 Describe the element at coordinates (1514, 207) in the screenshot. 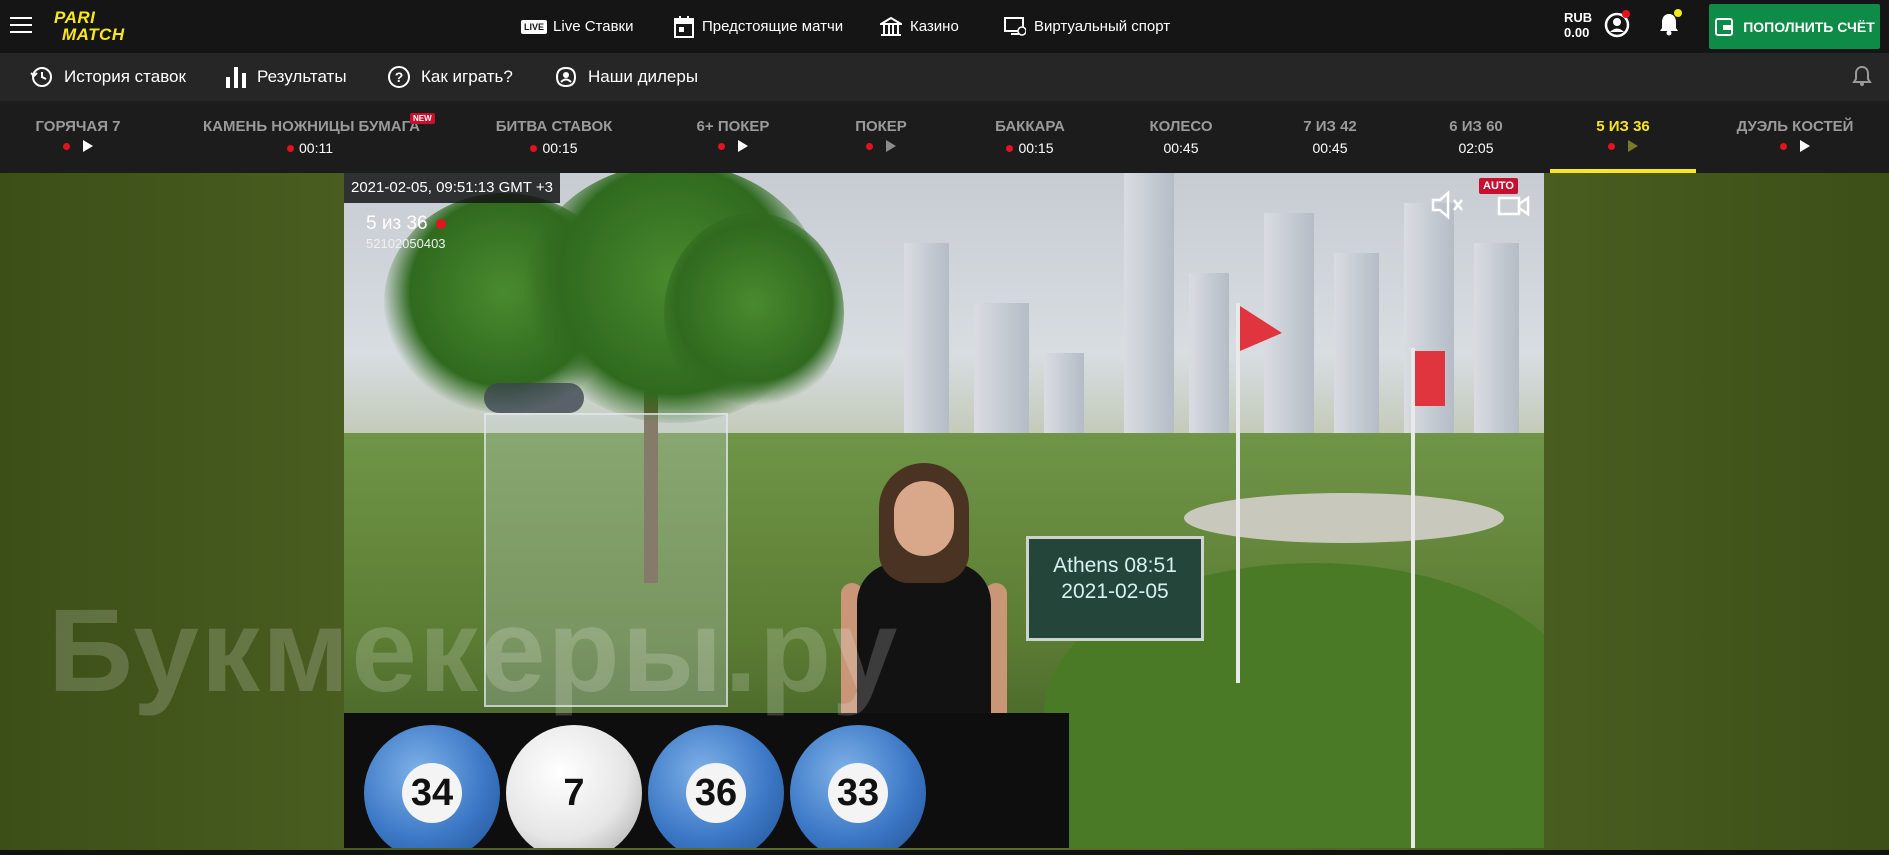

I see `camera-icon` at that location.